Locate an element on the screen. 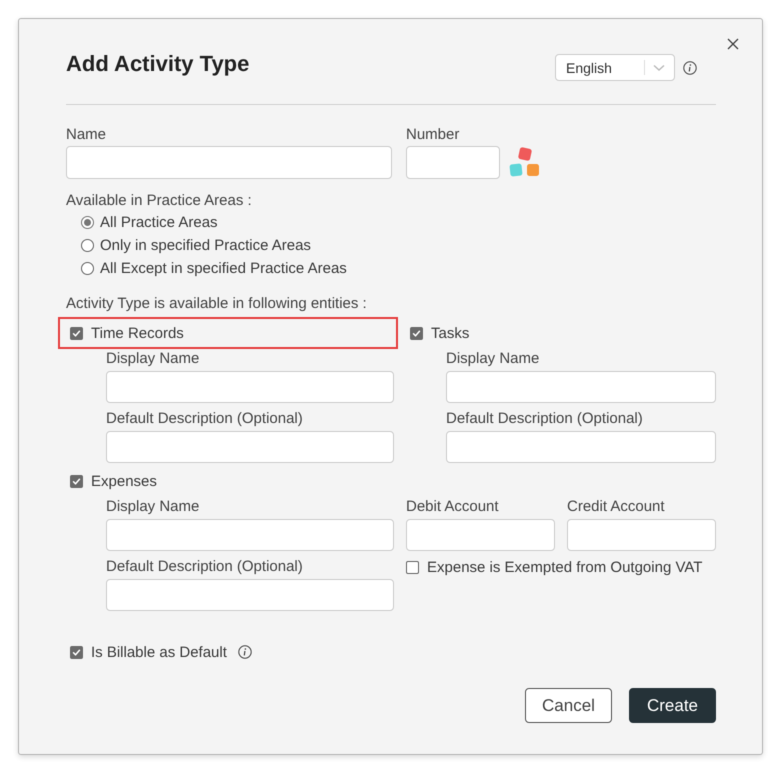  checkbox-label: Expenses is located at coordinates (124, 481).